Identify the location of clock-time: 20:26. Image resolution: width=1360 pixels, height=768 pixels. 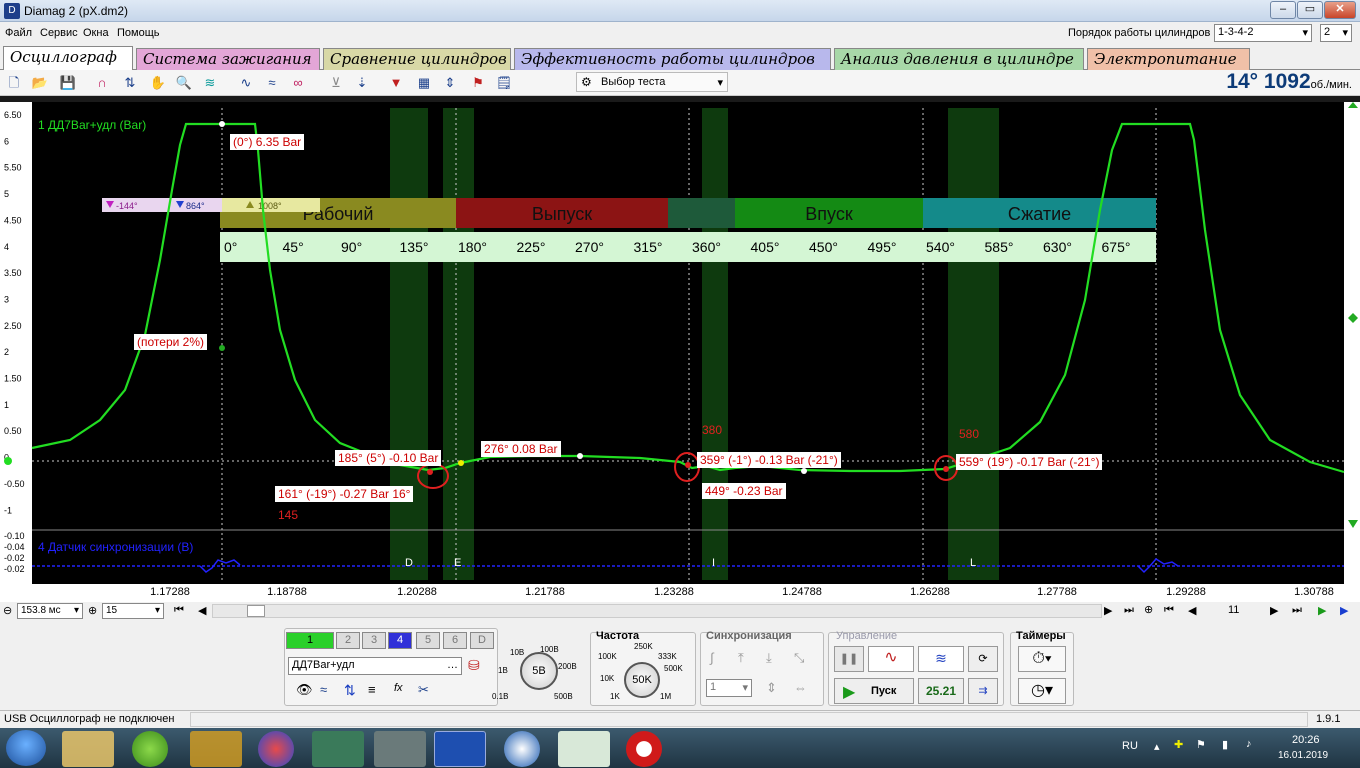
(1306, 740).